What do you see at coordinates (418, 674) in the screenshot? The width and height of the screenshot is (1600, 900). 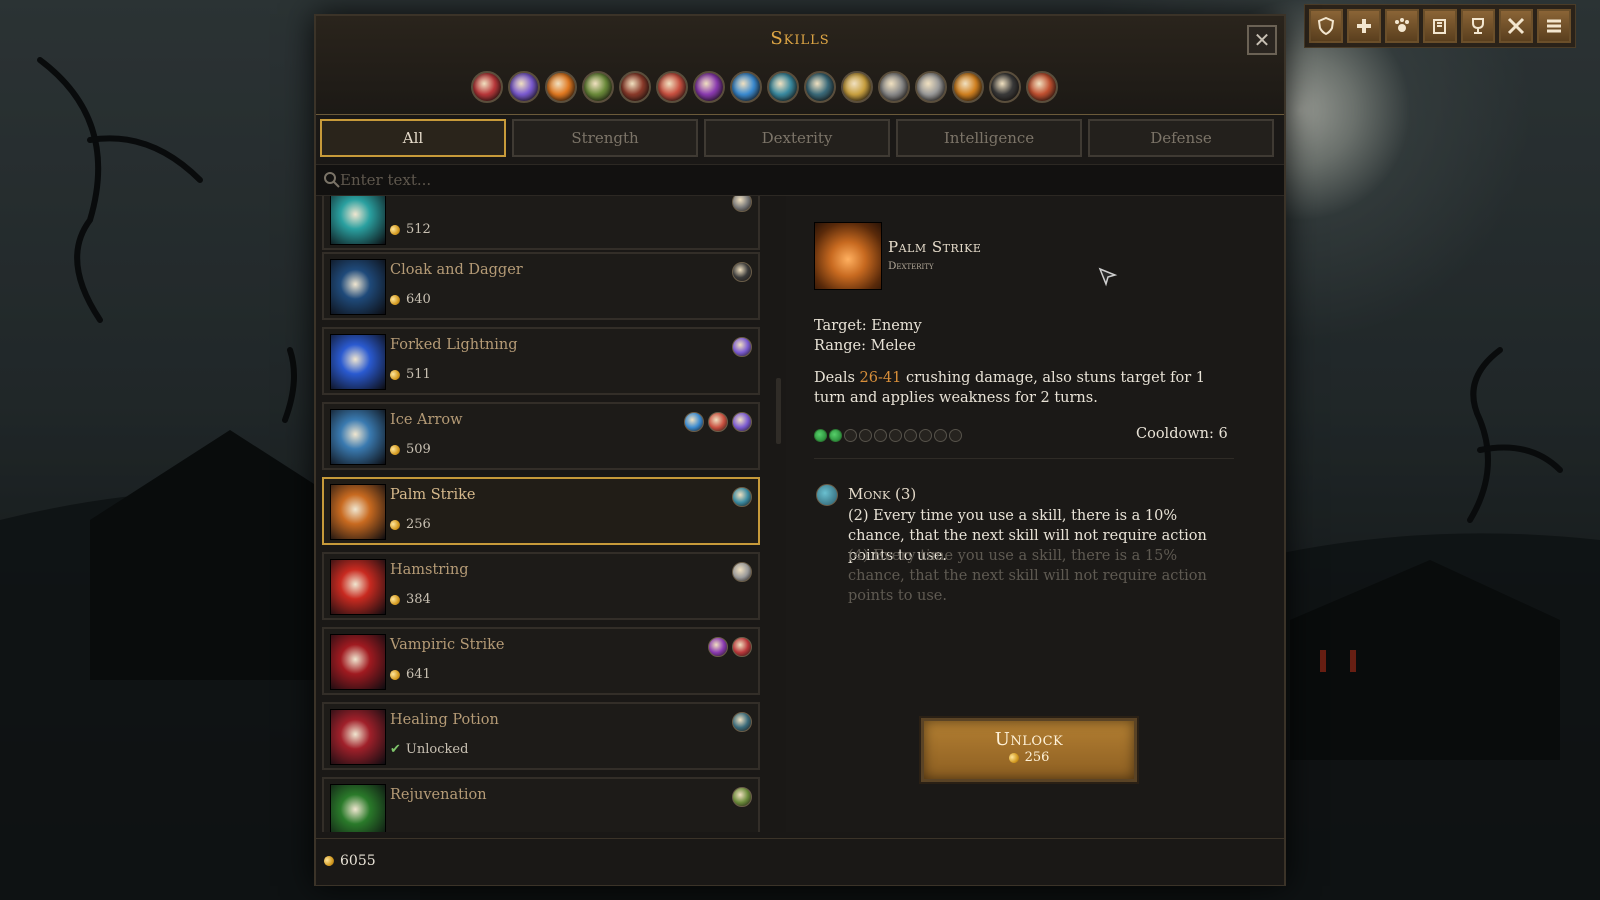 I see `skill-price-value: 641` at bounding box center [418, 674].